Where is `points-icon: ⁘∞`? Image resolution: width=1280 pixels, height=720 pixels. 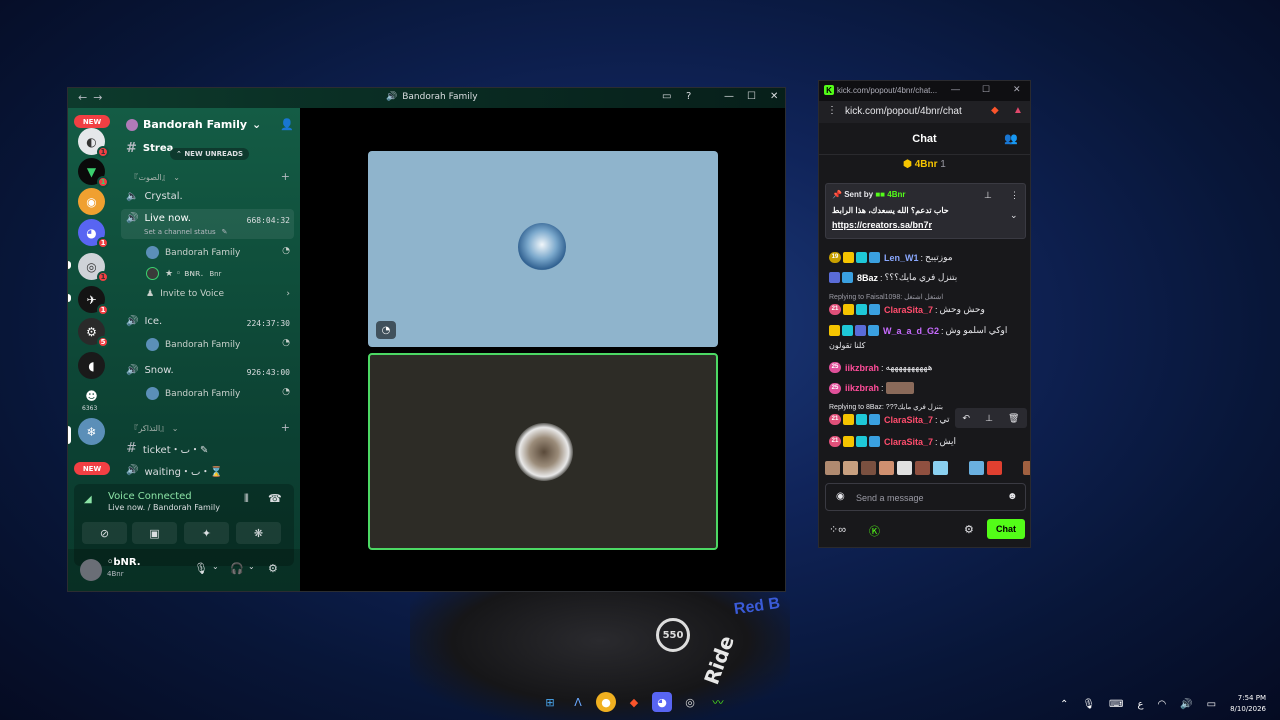 points-icon: ⁘∞ is located at coordinates (837, 529).